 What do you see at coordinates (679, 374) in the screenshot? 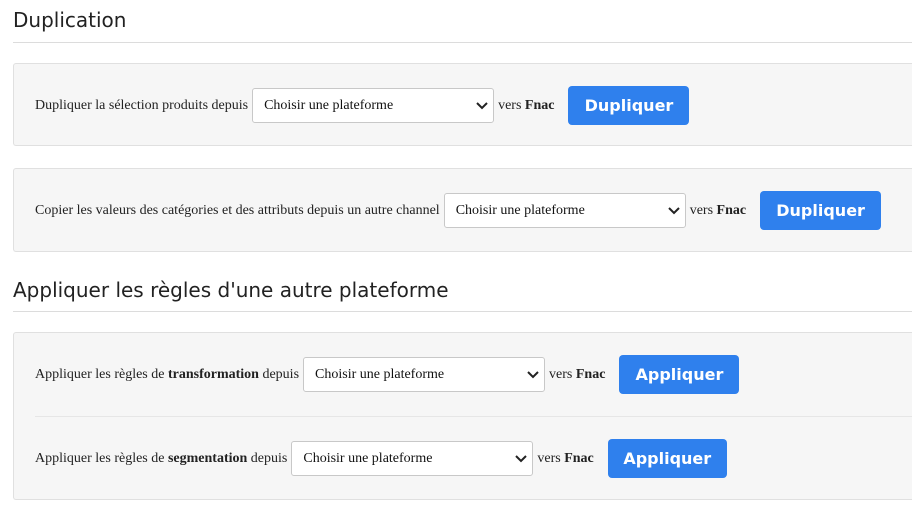
I see `apply-transformation-button: Appliquer` at bounding box center [679, 374].